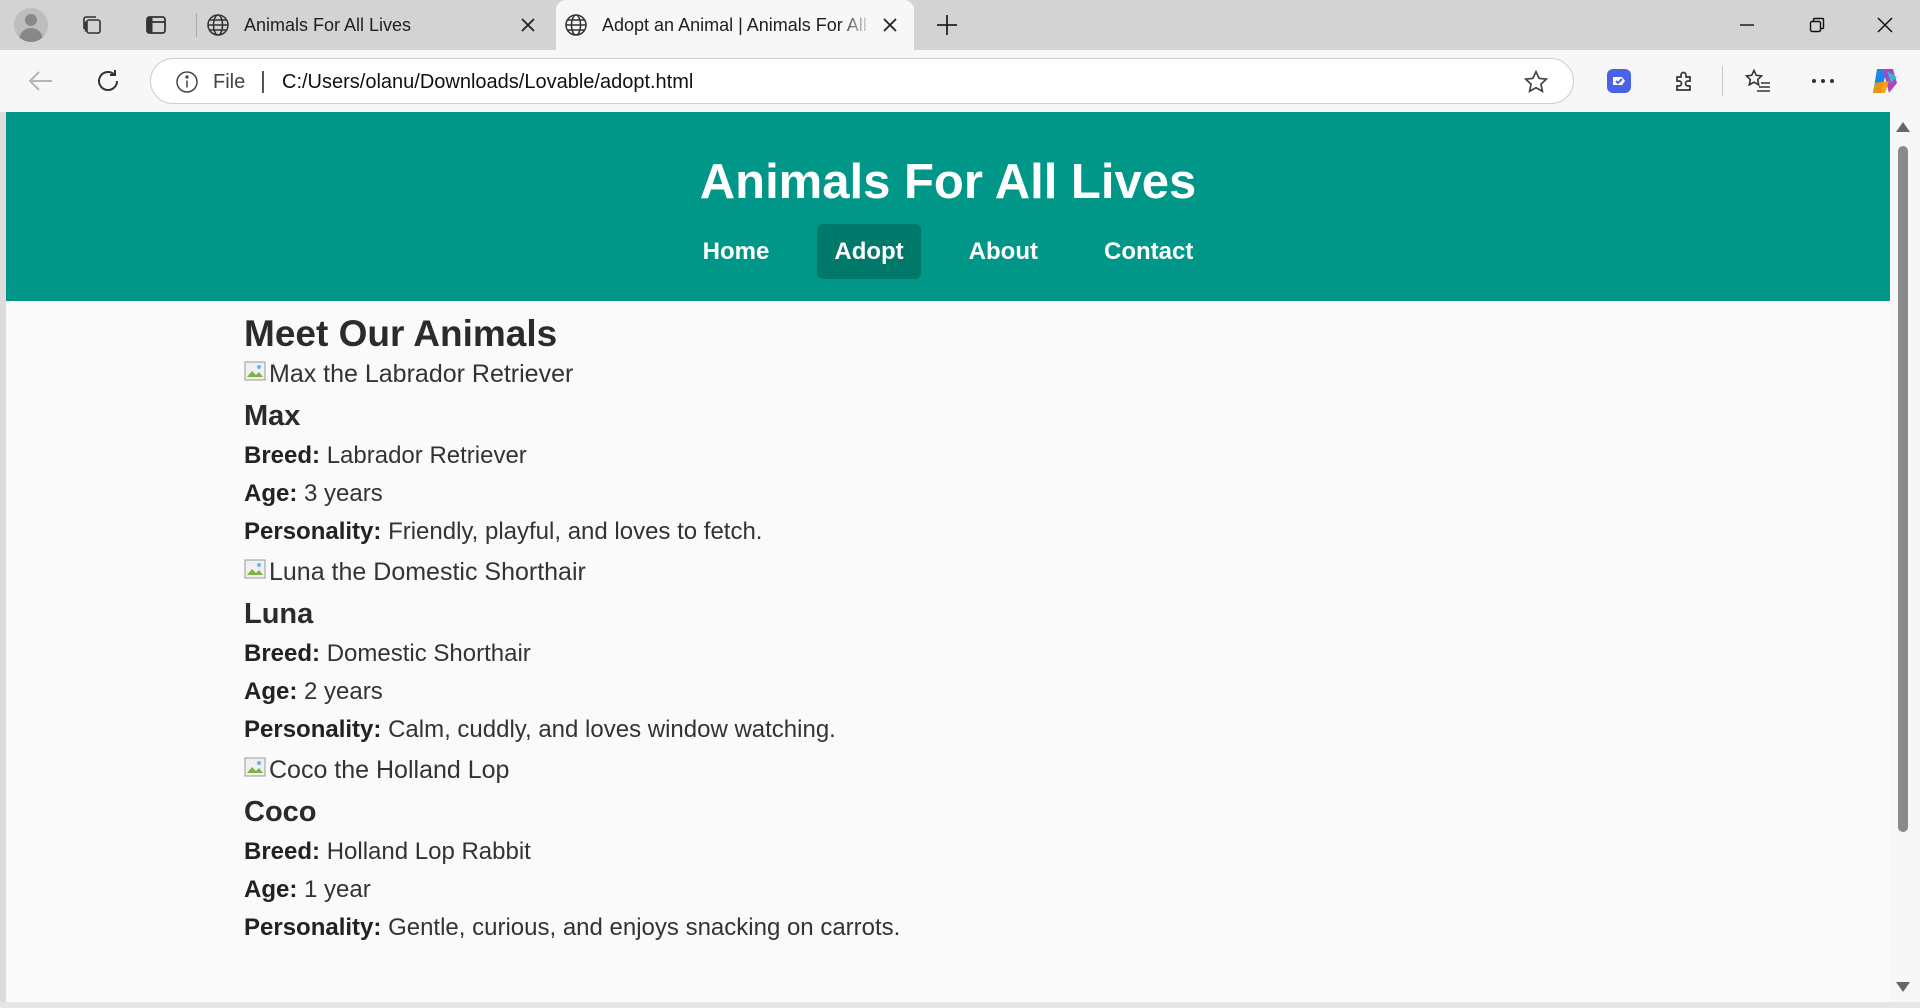 Image resolution: width=1920 pixels, height=1008 pixels. I want to click on nav-home-link: Home, so click(736, 251).